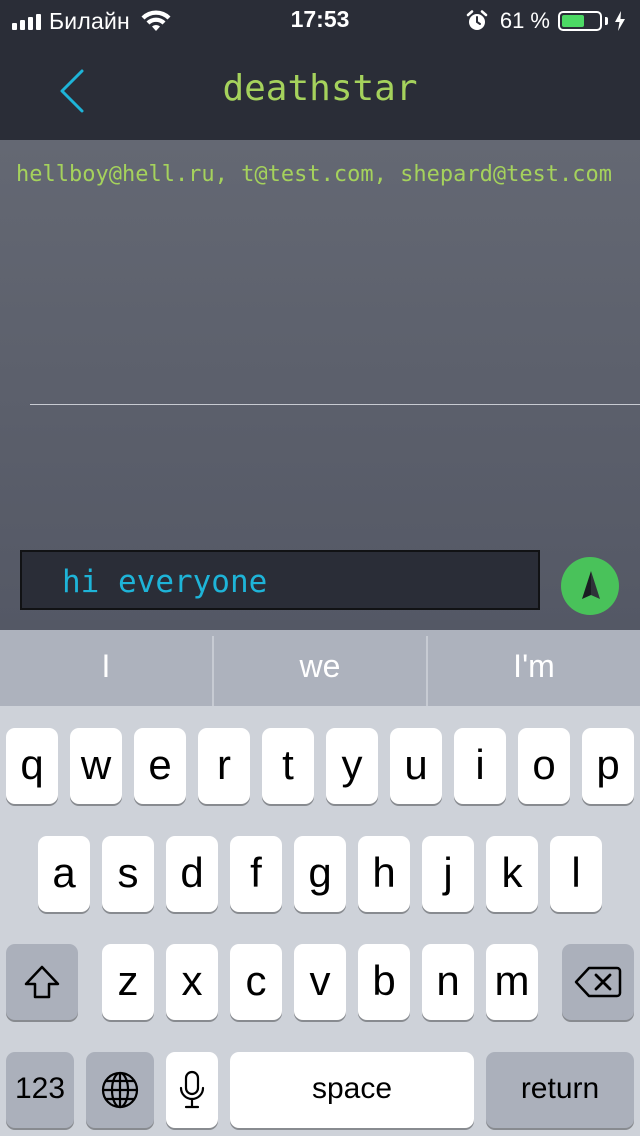 This screenshot has height=1136, width=640. I want to click on key-f: f, so click(256, 874).